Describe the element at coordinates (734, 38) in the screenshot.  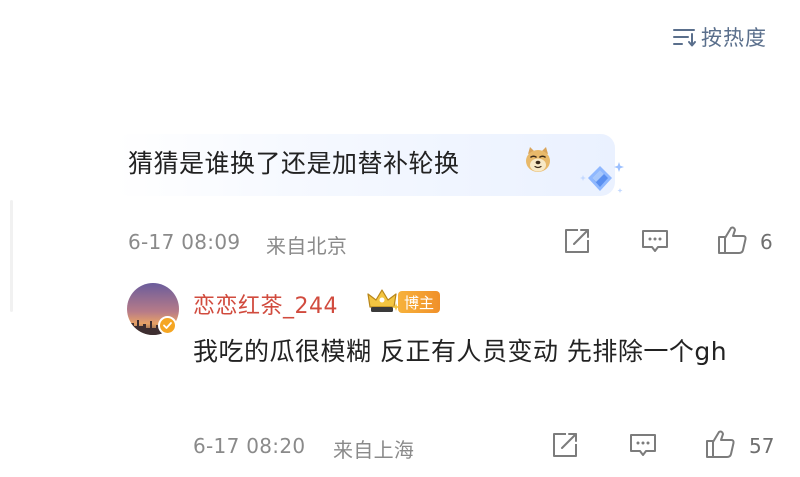
I see `sort-label: 按热度` at that location.